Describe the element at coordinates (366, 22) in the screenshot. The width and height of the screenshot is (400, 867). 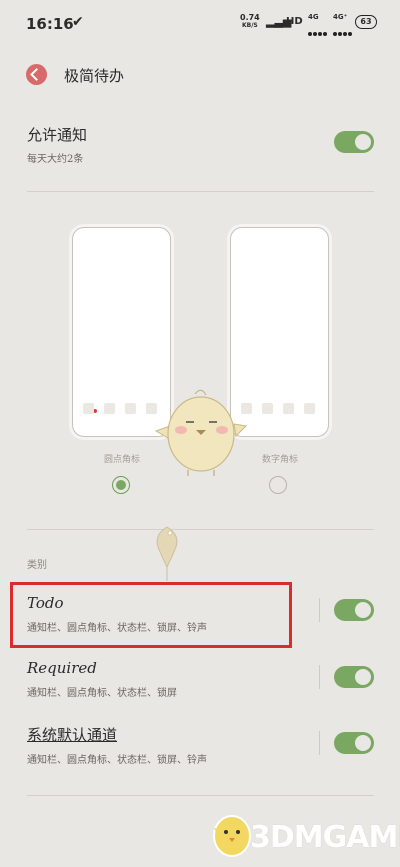
I see `battery-icon: 63` at that location.